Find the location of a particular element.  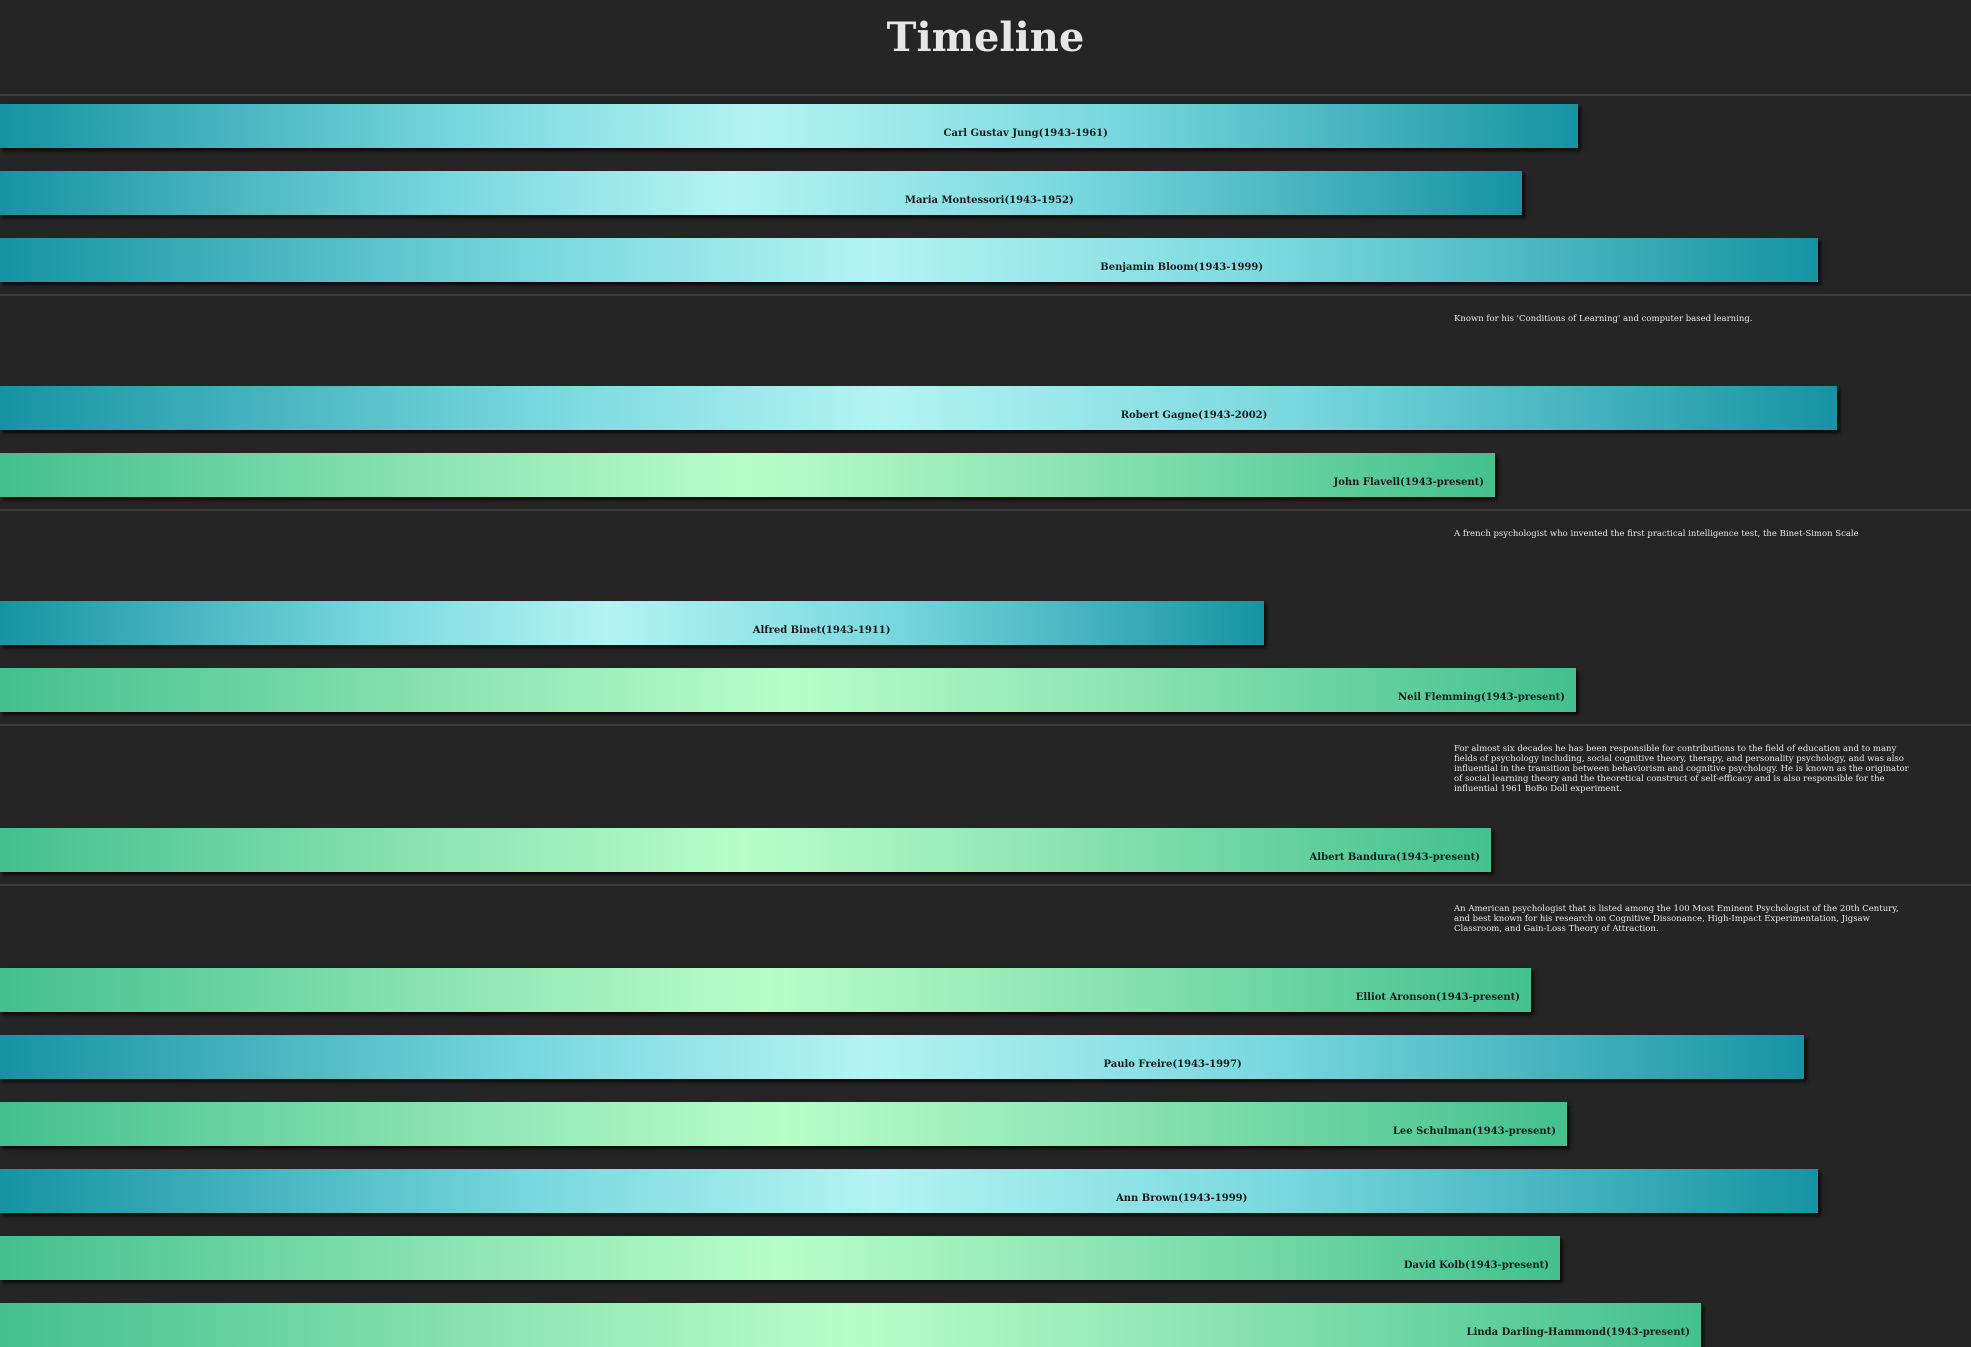

timeline-bar: John Flavell(1943-present) is located at coordinates (747, 475).